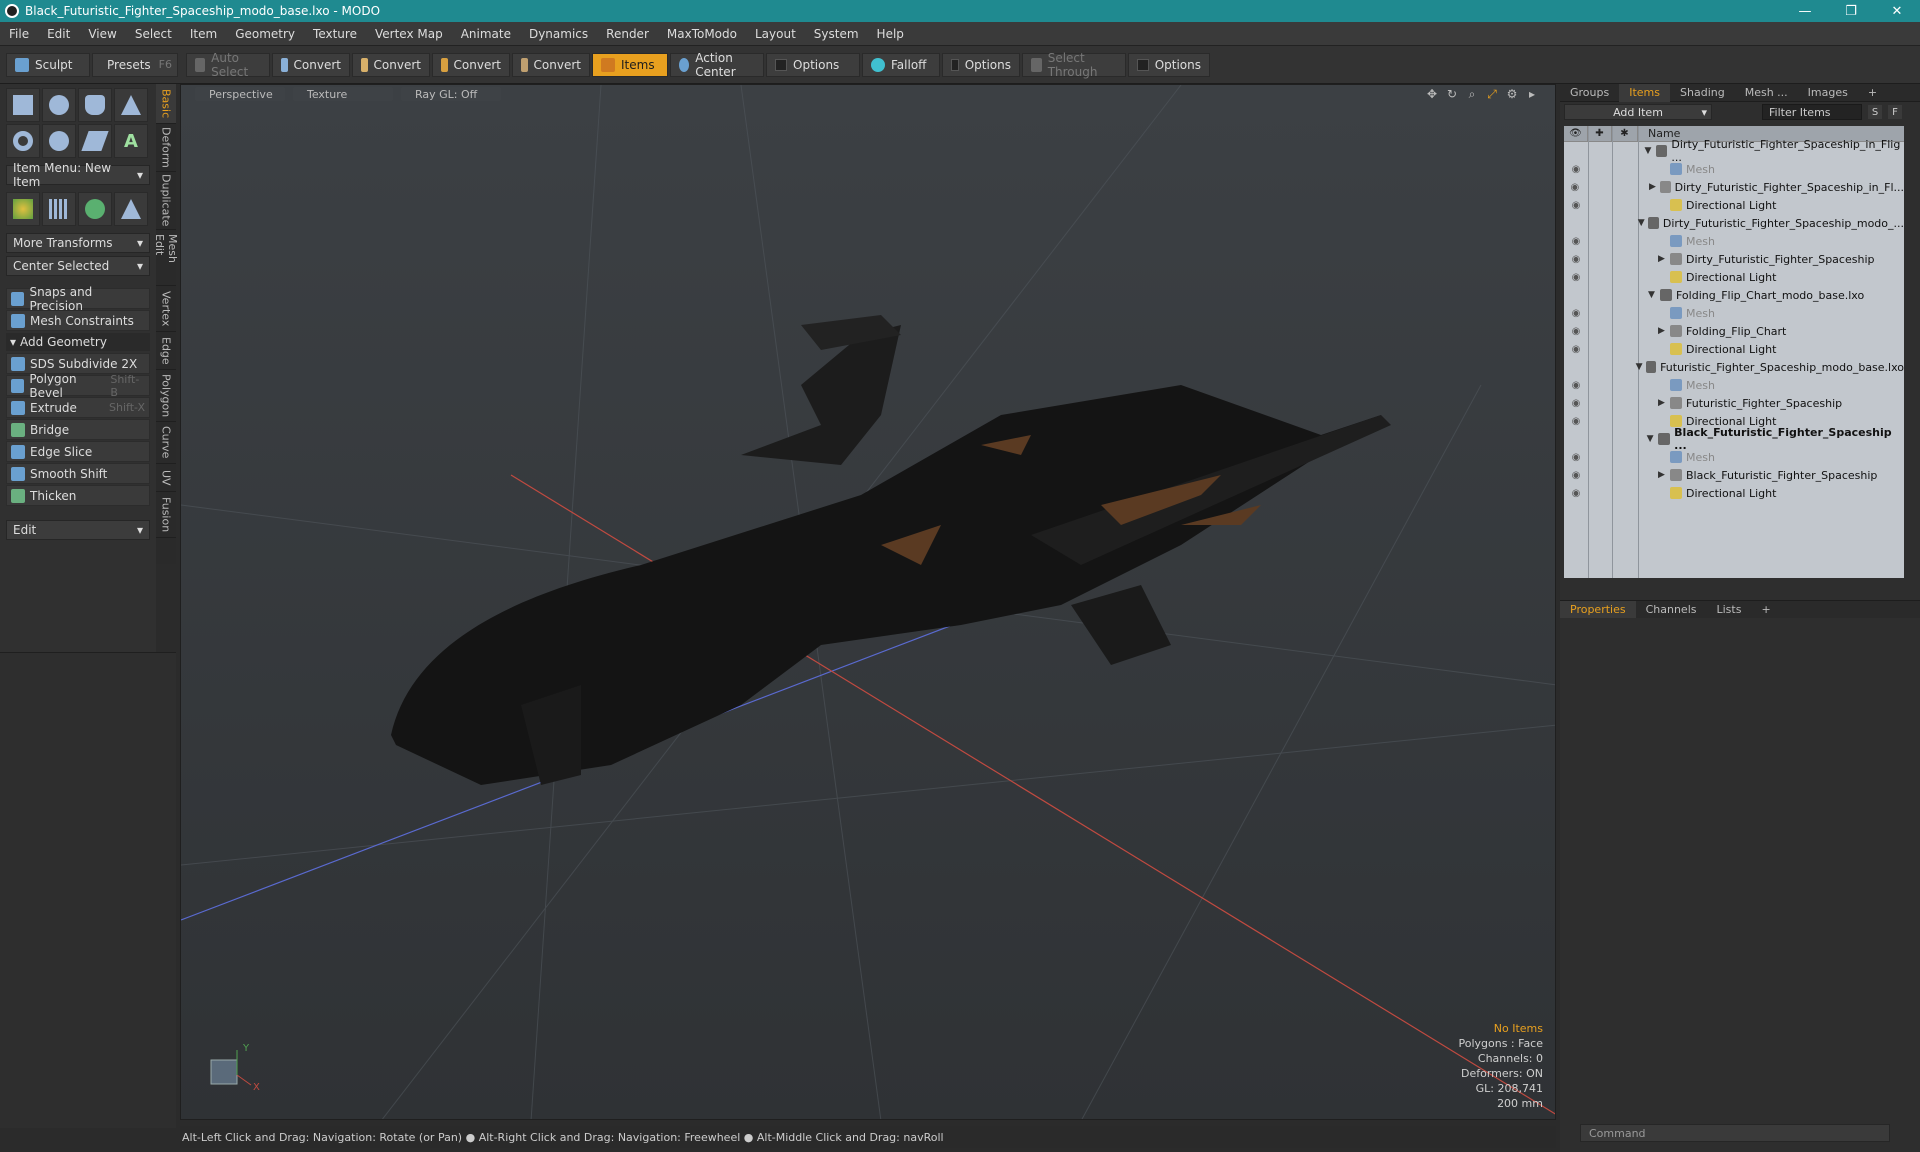 This screenshot has height=1152, width=1920. What do you see at coordinates (1897, 11) in the screenshot?
I see `close-button: ✕` at bounding box center [1897, 11].